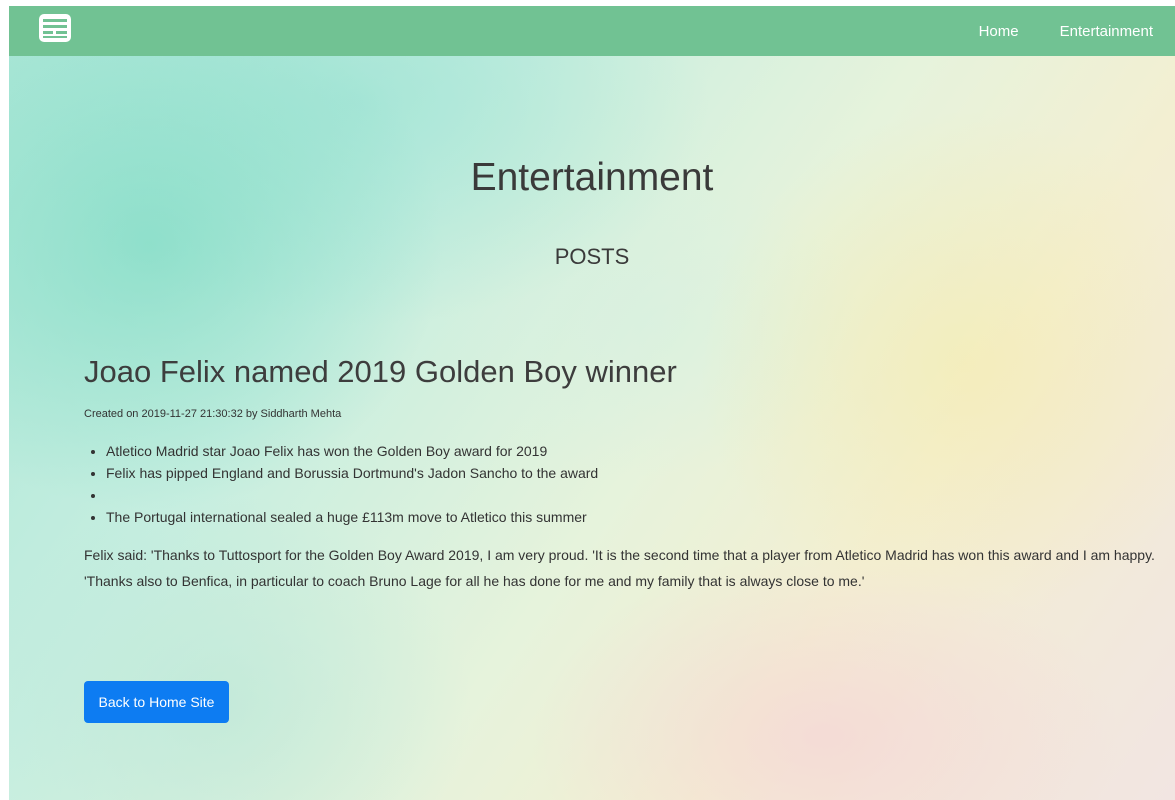  Describe the element at coordinates (592, 177) in the screenshot. I see `page-title: Entertainment` at that location.